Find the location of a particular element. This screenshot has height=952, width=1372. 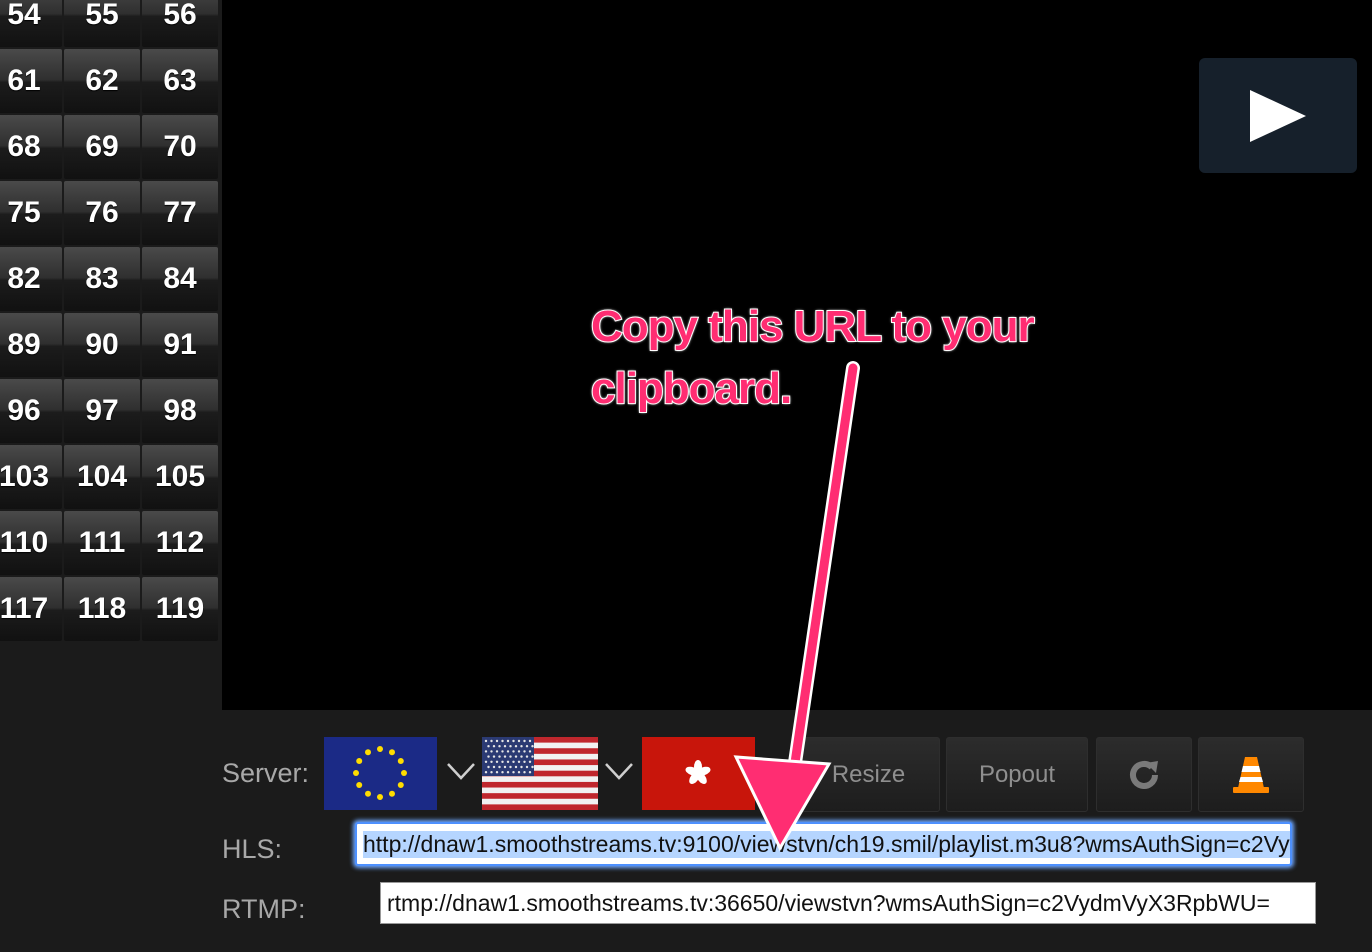

us-flag-icon is located at coordinates (540, 773).